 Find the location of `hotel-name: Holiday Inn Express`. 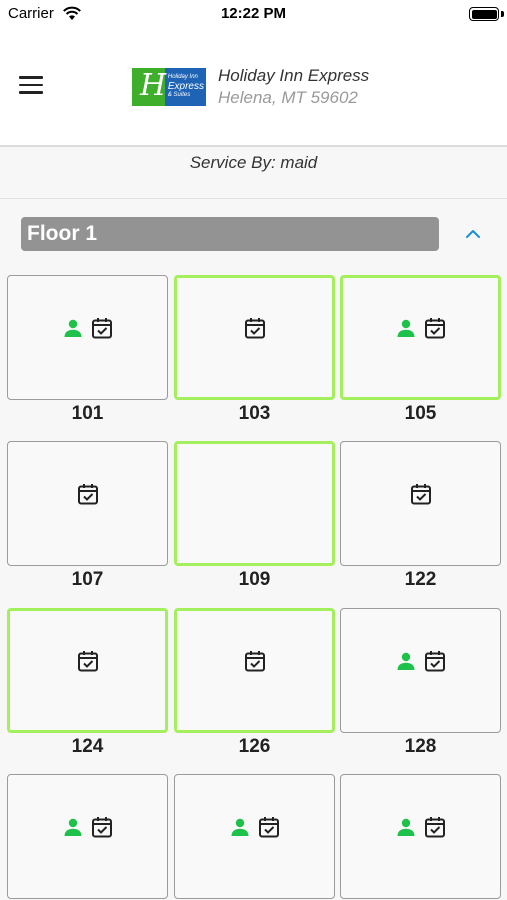

hotel-name: Holiday Inn Express is located at coordinates (294, 75).